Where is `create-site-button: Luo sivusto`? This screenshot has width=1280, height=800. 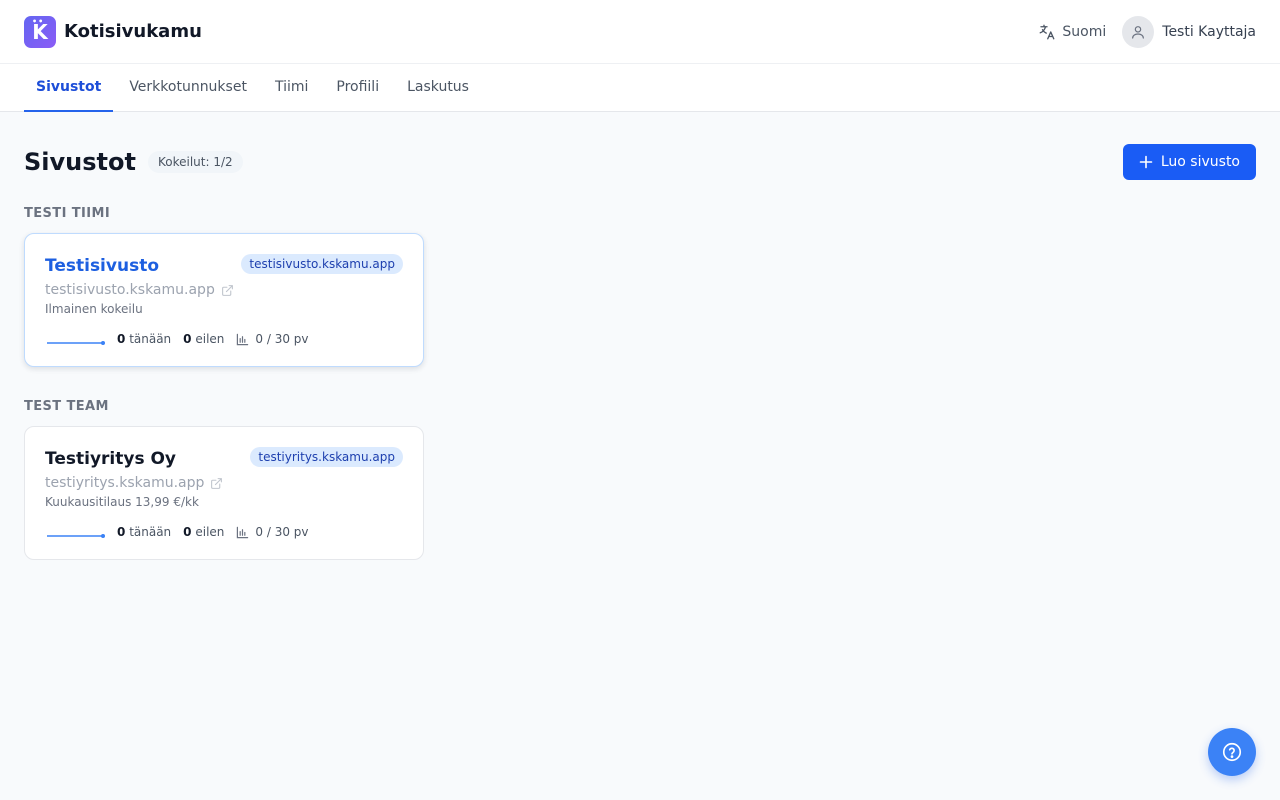
create-site-button: Luo sivusto is located at coordinates (1189, 162).